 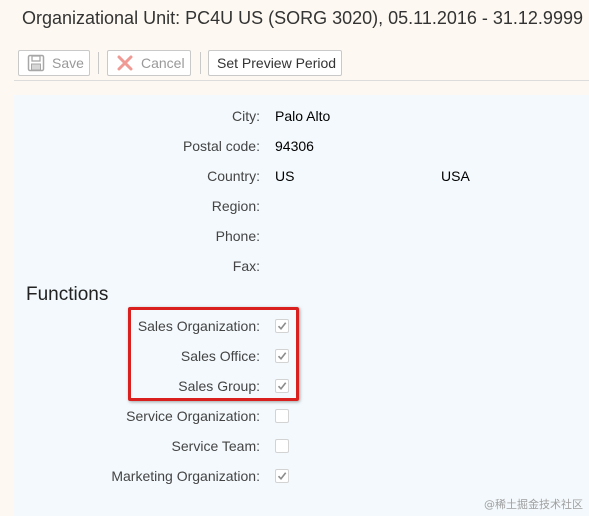 I want to click on postal-code-value: 94306, so click(x=294, y=146).